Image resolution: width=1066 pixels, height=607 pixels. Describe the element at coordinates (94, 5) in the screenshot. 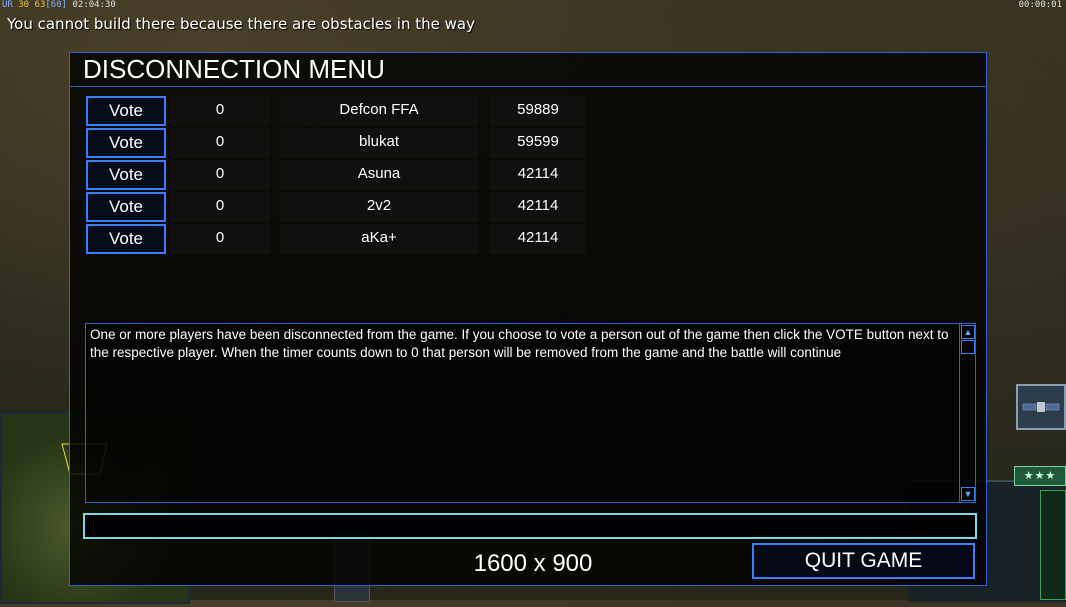

I see `hud-elapsed-time: 02:04:30` at that location.